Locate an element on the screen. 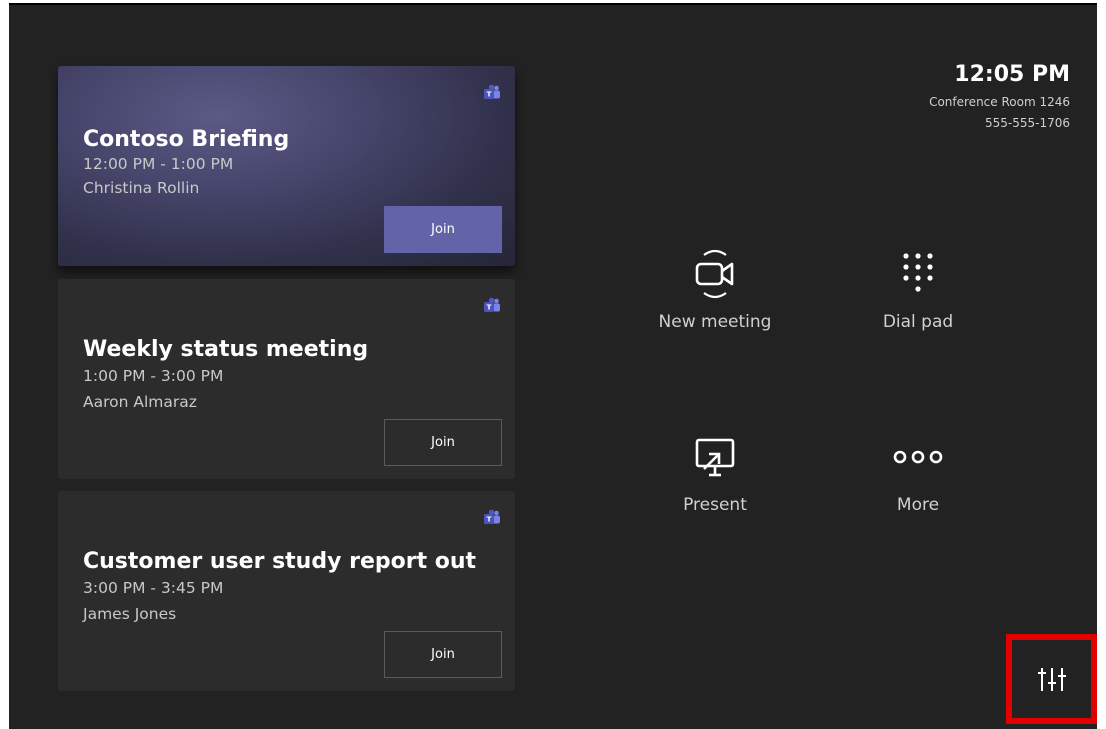  share-screen-icon is located at coordinates (715, 457).